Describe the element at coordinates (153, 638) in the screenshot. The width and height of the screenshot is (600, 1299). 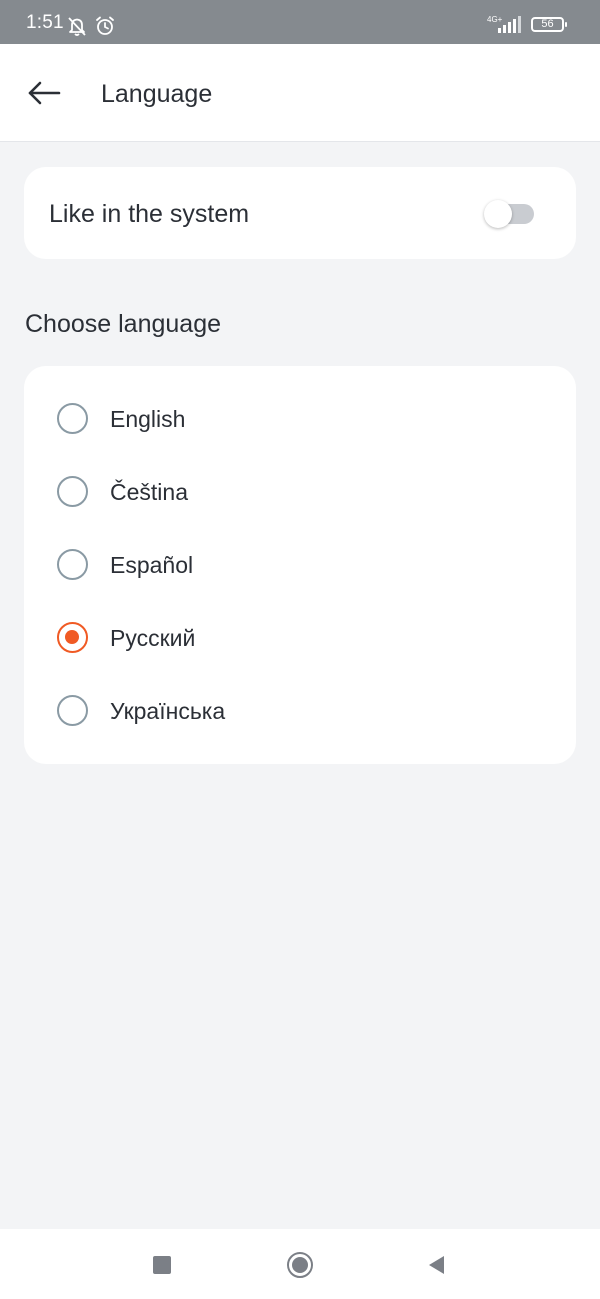
I see `language-option-label: Русский` at that location.